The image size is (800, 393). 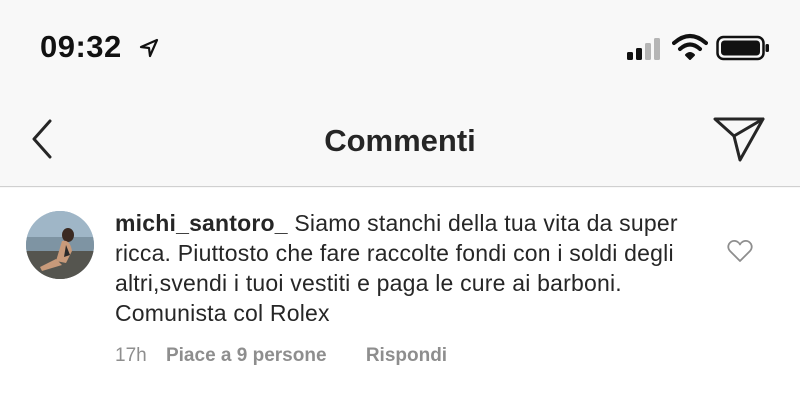 What do you see at coordinates (406, 355) in the screenshot?
I see `reply-button: Rispondi` at bounding box center [406, 355].